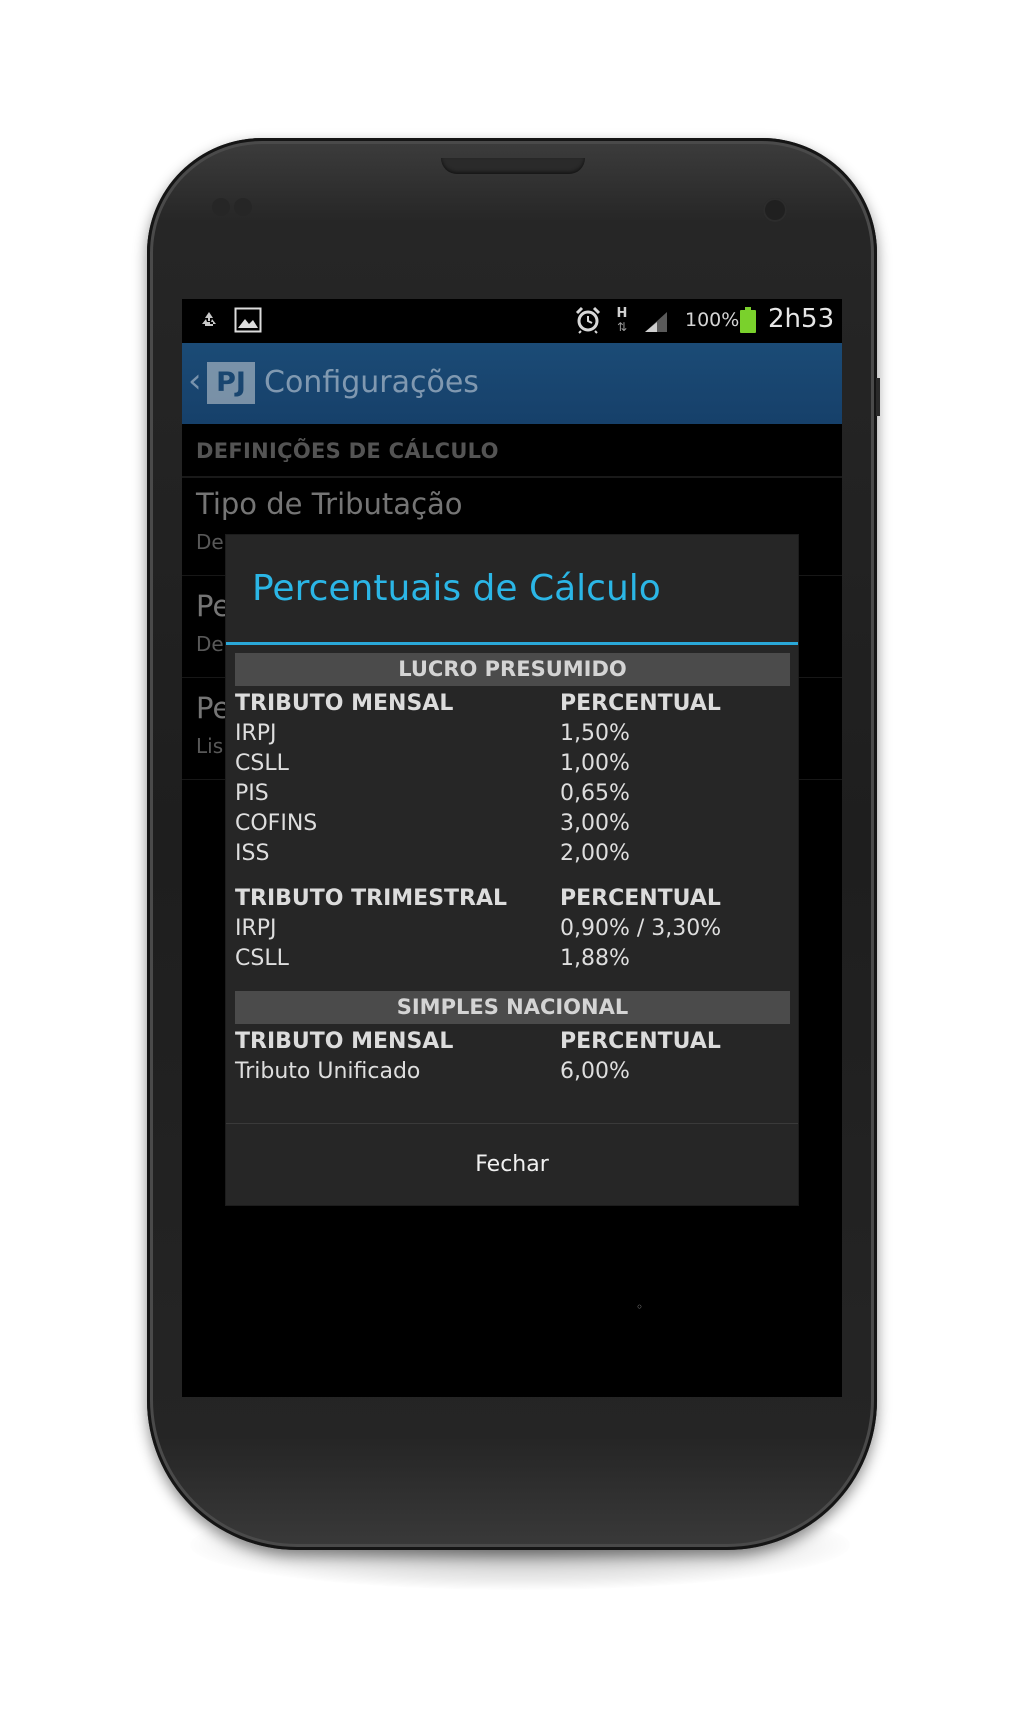  Describe the element at coordinates (801, 319) in the screenshot. I see `status-clock: 2h53` at that location.